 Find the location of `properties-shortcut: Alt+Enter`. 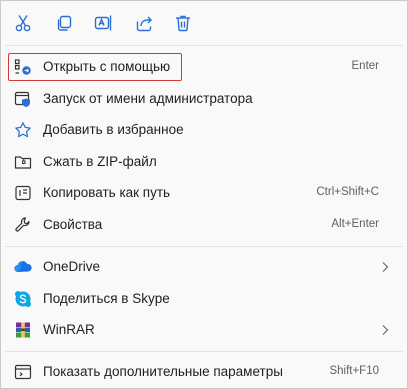

properties-shortcut: Alt+Enter is located at coordinates (355, 224).